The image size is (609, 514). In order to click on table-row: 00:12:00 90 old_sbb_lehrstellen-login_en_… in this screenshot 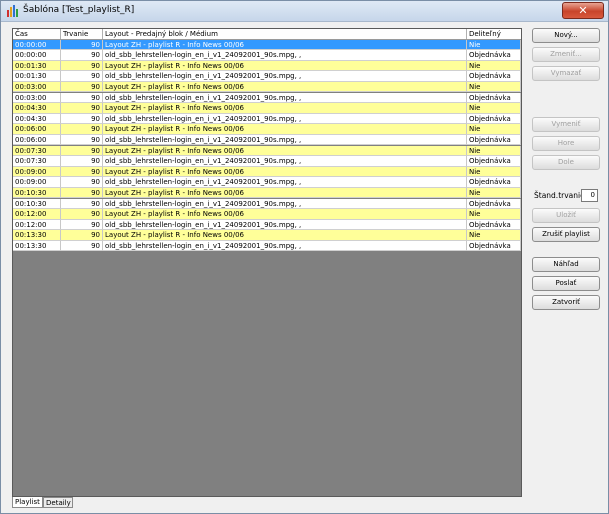, I will do `click(267, 225)`.